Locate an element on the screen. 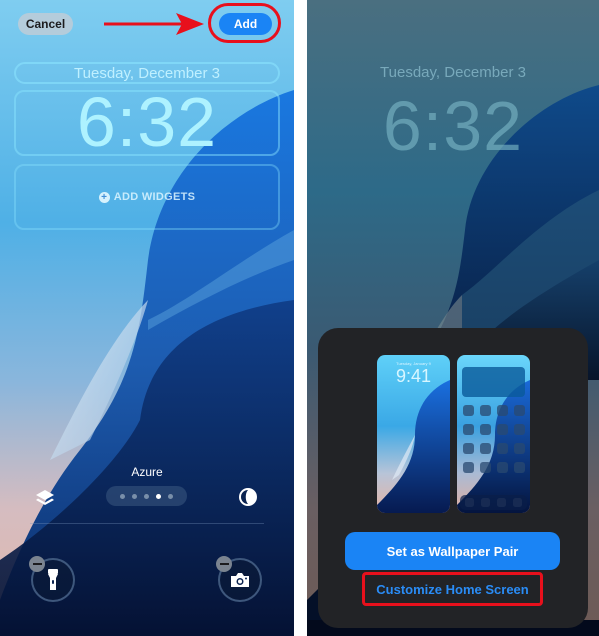 The height and width of the screenshot is (636, 599). add-button-highlight is located at coordinates (244, 23).